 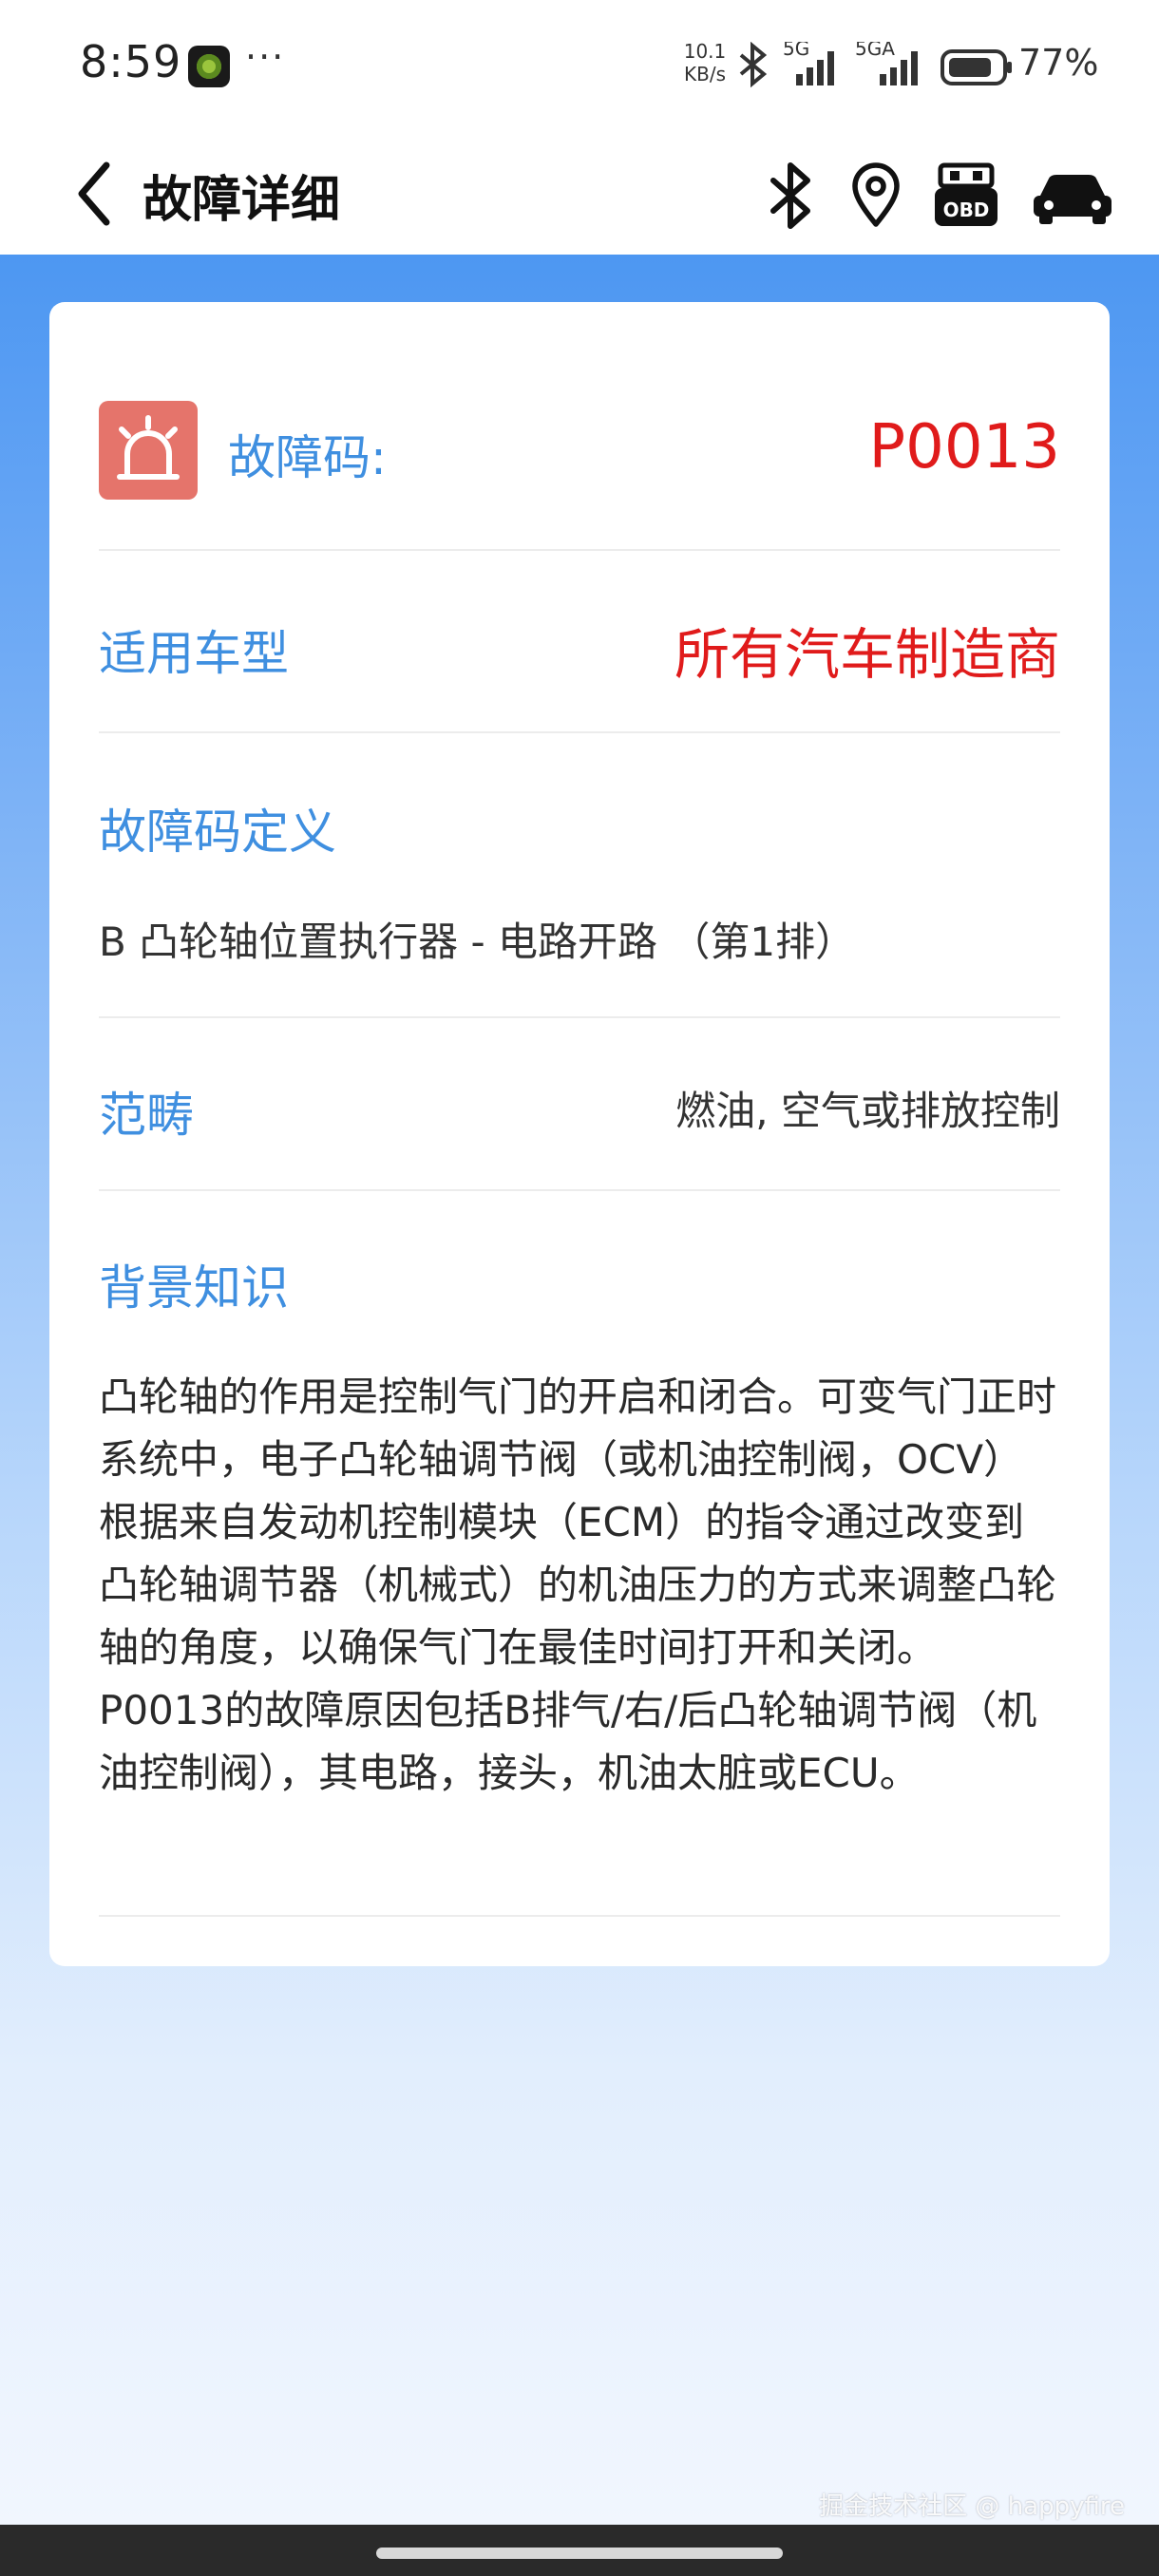 What do you see at coordinates (194, 653) in the screenshot?
I see `vehicle-model-label: 适用车型` at bounding box center [194, 653].